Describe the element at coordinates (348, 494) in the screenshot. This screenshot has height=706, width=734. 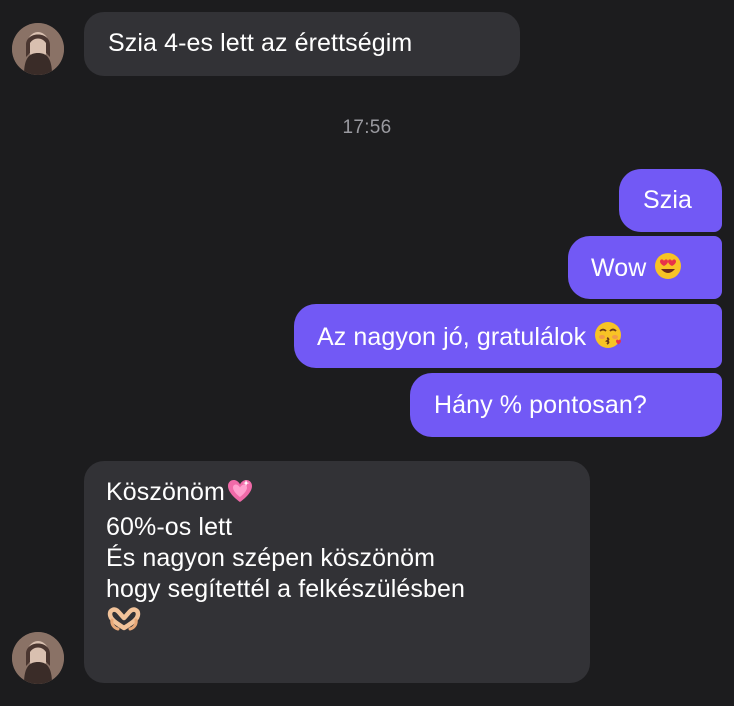
I see `message-line: Köszönöm` at that location.